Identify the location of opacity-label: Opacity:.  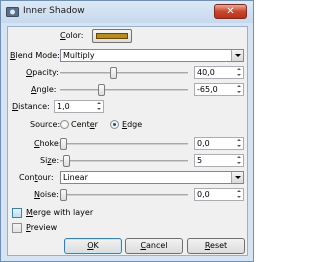
(42, 72).